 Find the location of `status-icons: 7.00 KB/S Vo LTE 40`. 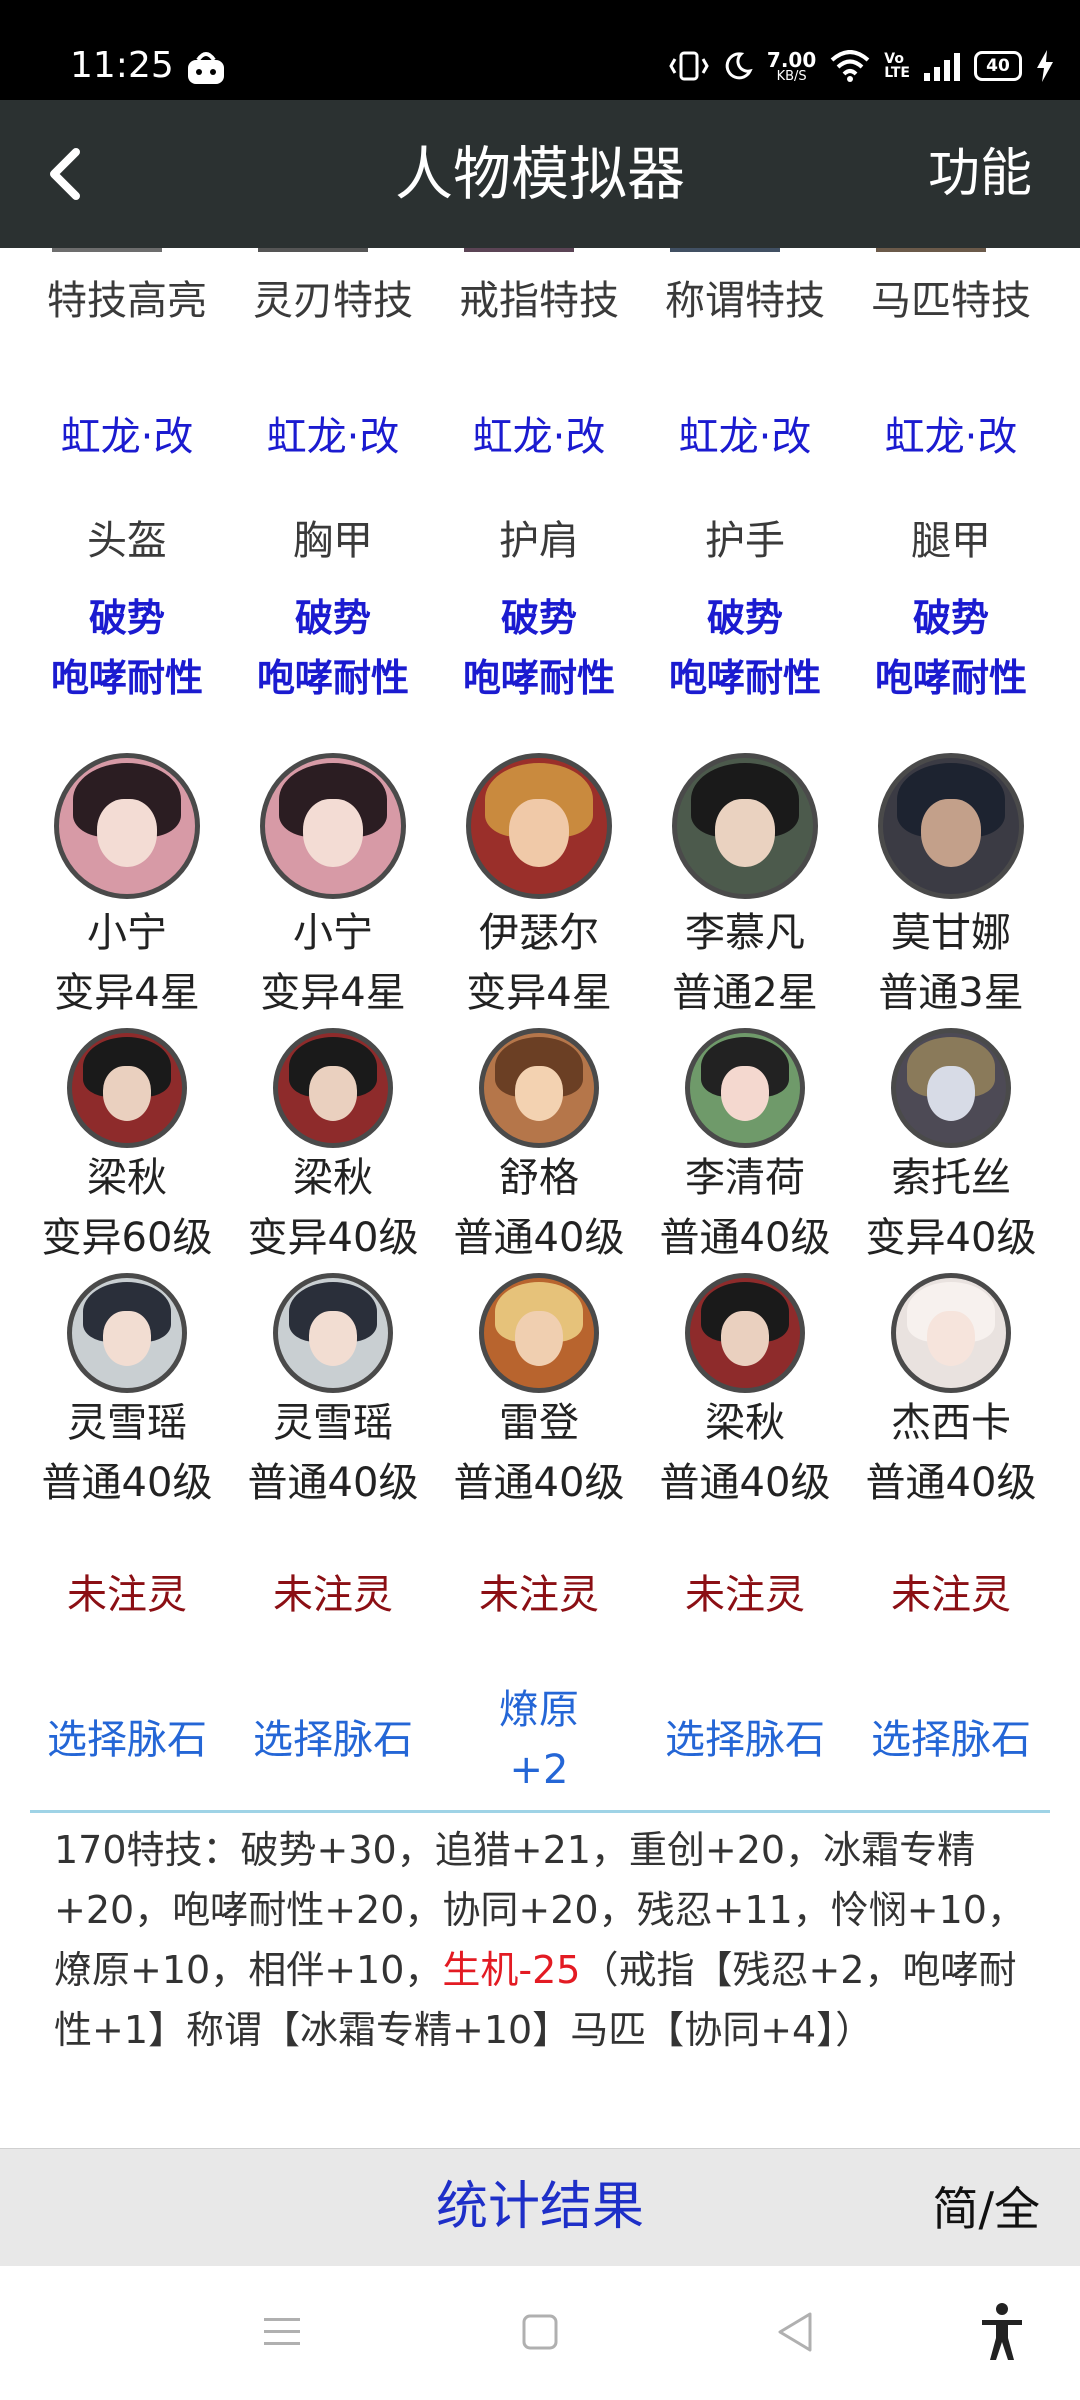

status-icons: 7.00 KB/S Vo LTE 40 is located at coordinates (861, 66).